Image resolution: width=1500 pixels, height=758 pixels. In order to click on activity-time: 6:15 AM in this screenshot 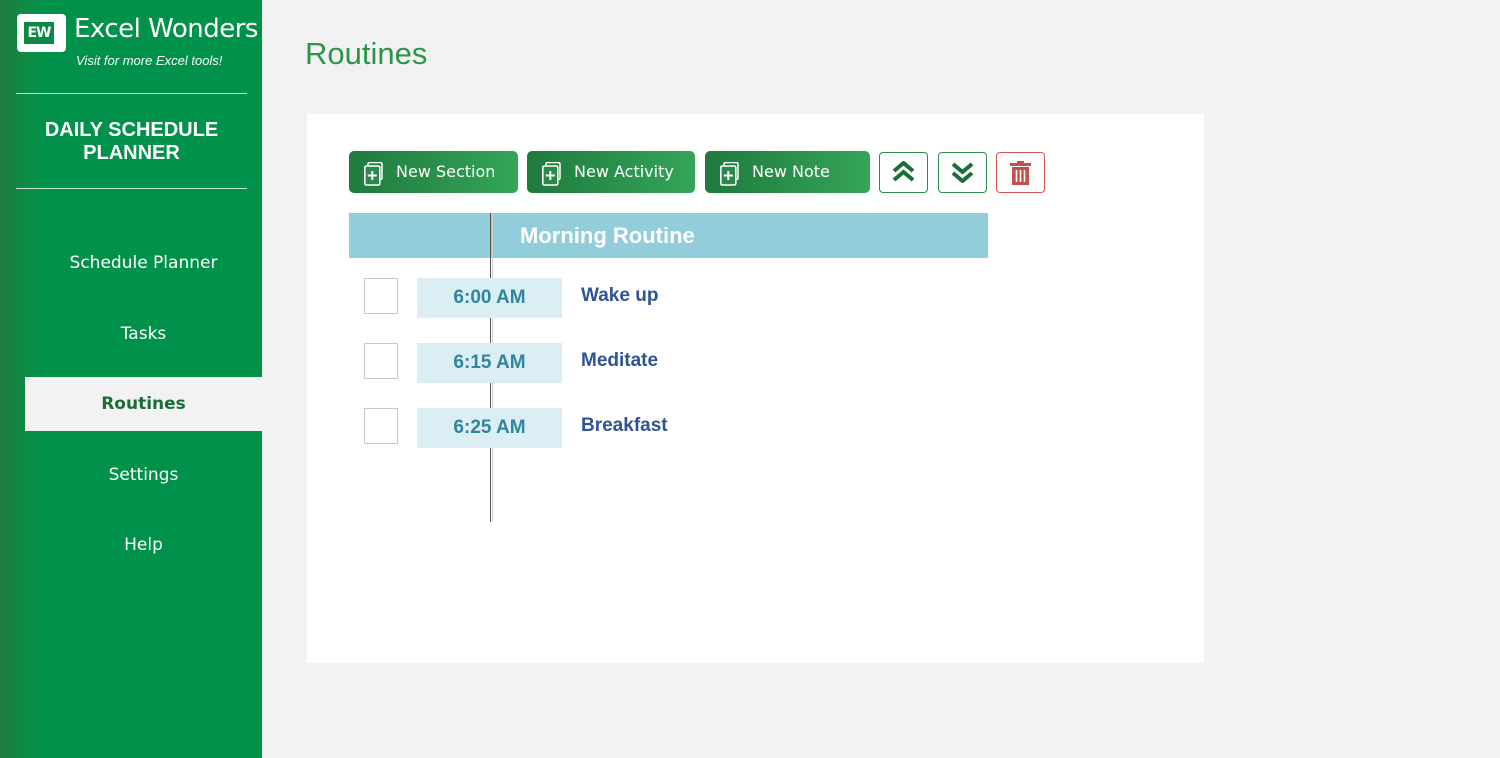, I will do `click(489, 363)`.